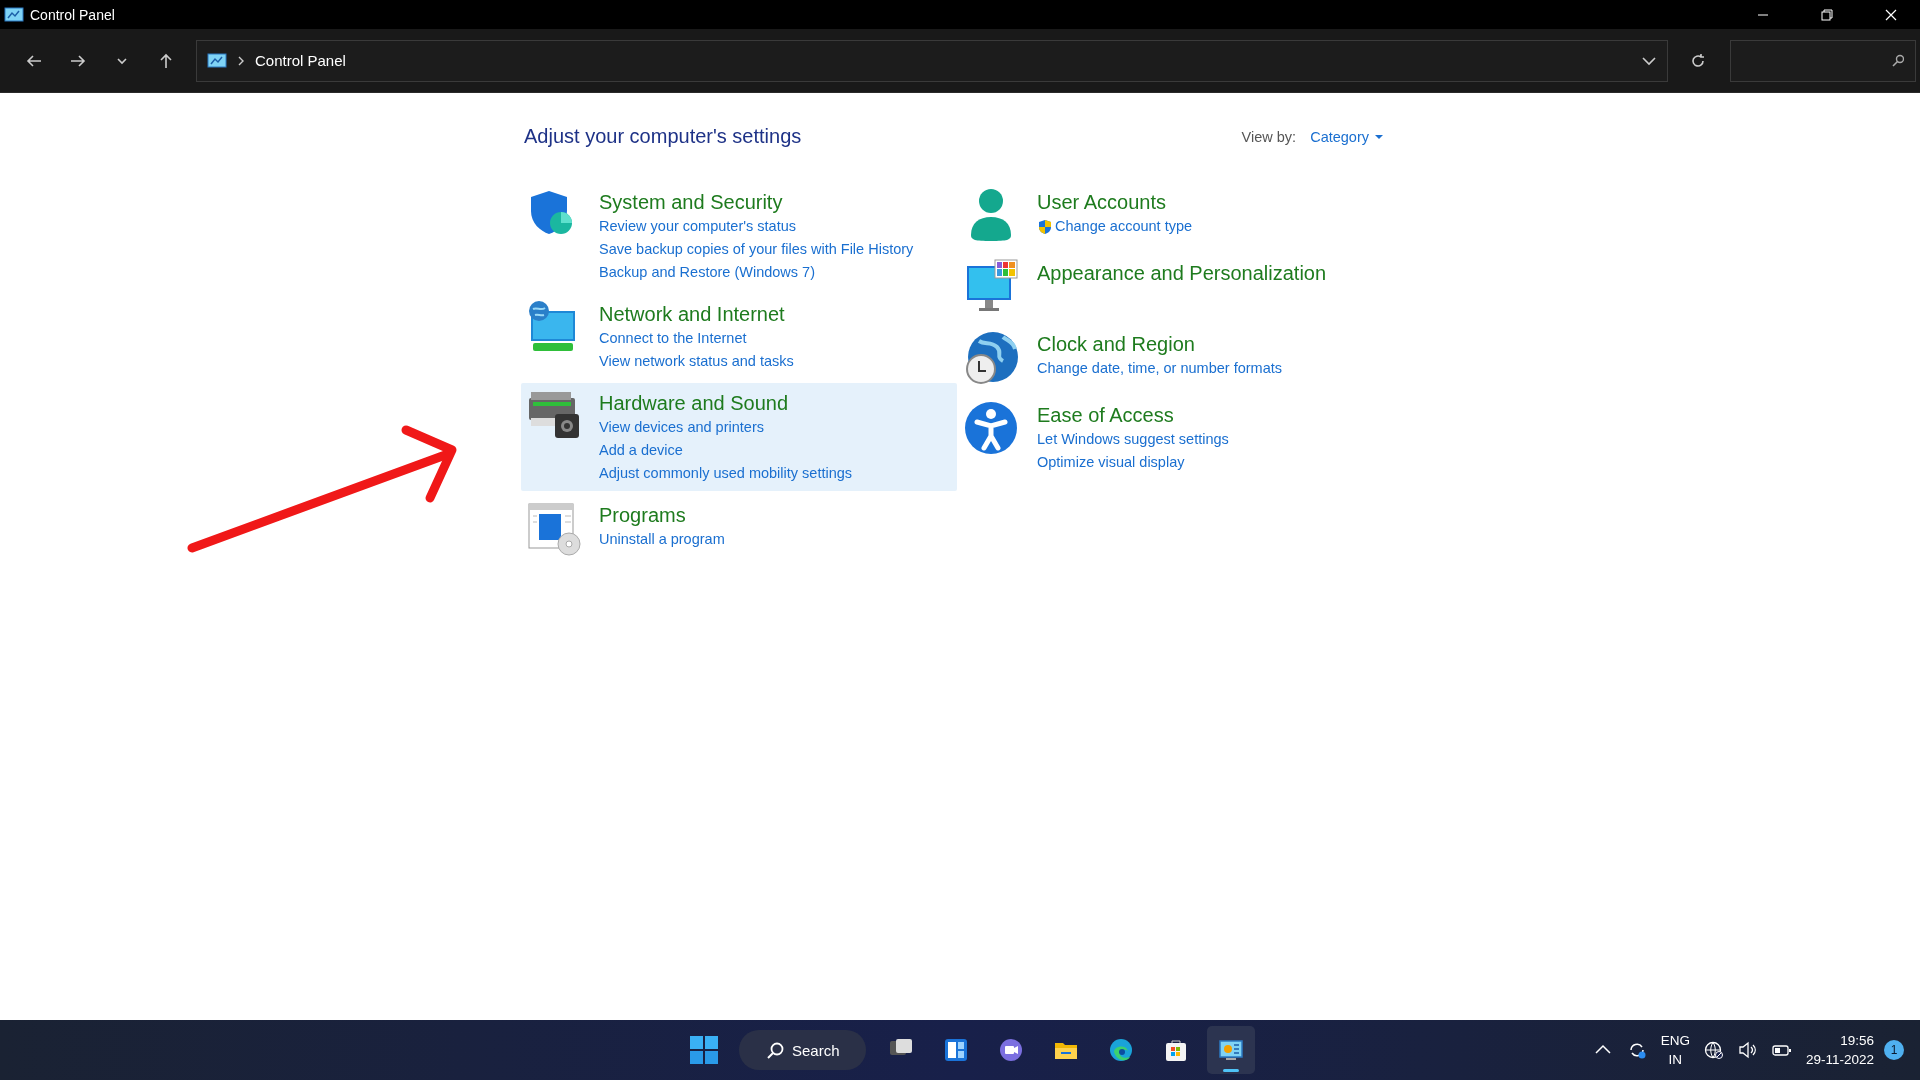 This screenshot has width=1920, height=1080. Describe the element at coordinates (1891, 14) in the screenshot. I see `close-icon` at that location.